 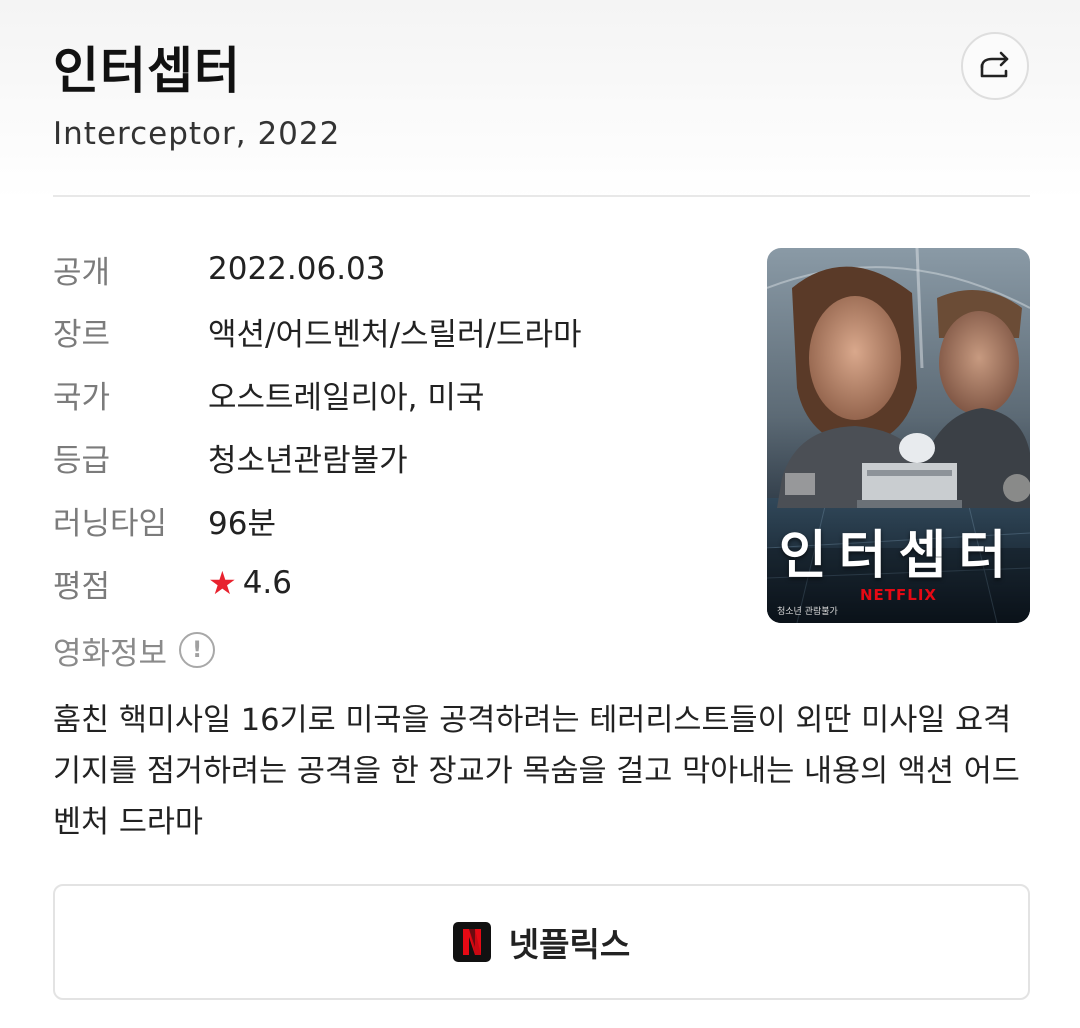 I want to click on info-value: 2022.06.03, so click(x=297, y=269).